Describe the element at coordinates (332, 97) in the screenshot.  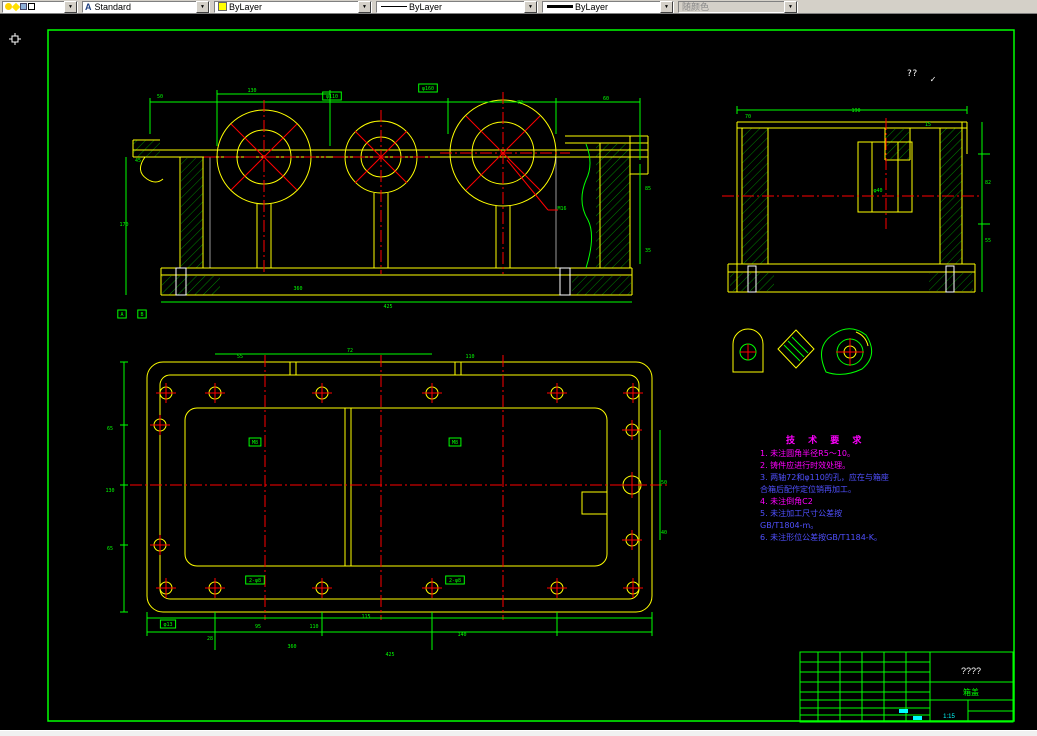
I see `svg-text: φ110` at that location.